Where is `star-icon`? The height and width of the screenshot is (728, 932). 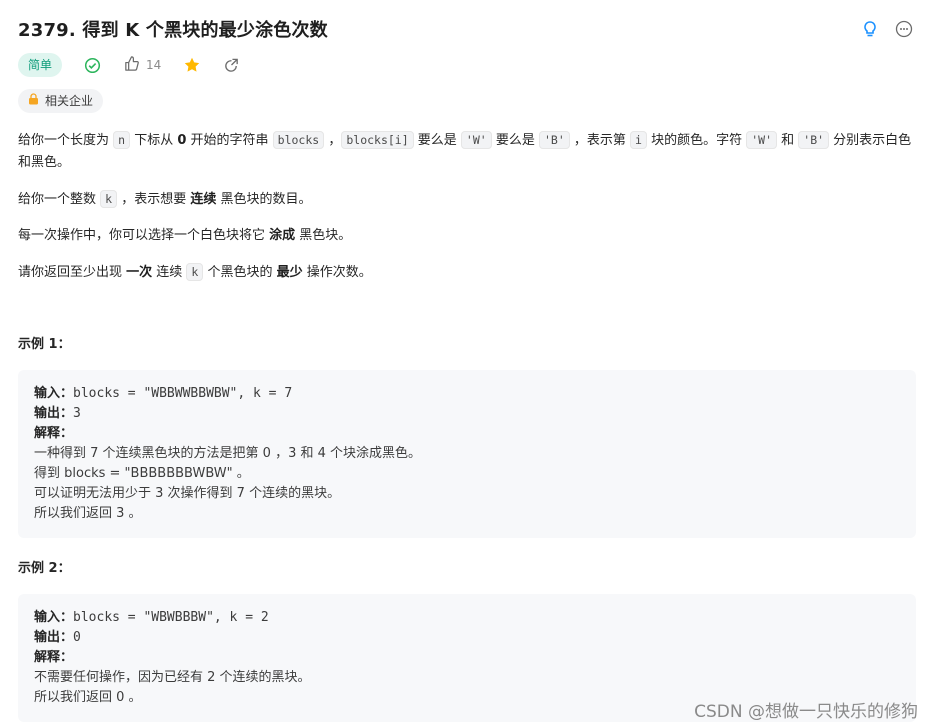
star-icon is located at coordinates (192, 65).